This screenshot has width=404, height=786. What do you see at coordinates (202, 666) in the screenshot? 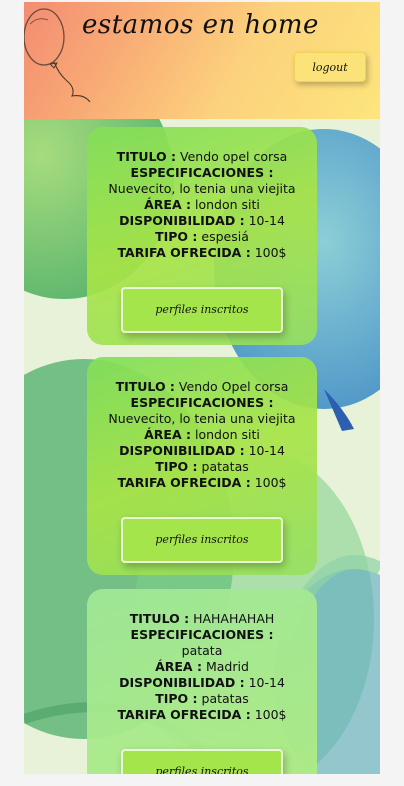
I see `area-row: ÁREA : Madrid` at bounding box center [202, 666].